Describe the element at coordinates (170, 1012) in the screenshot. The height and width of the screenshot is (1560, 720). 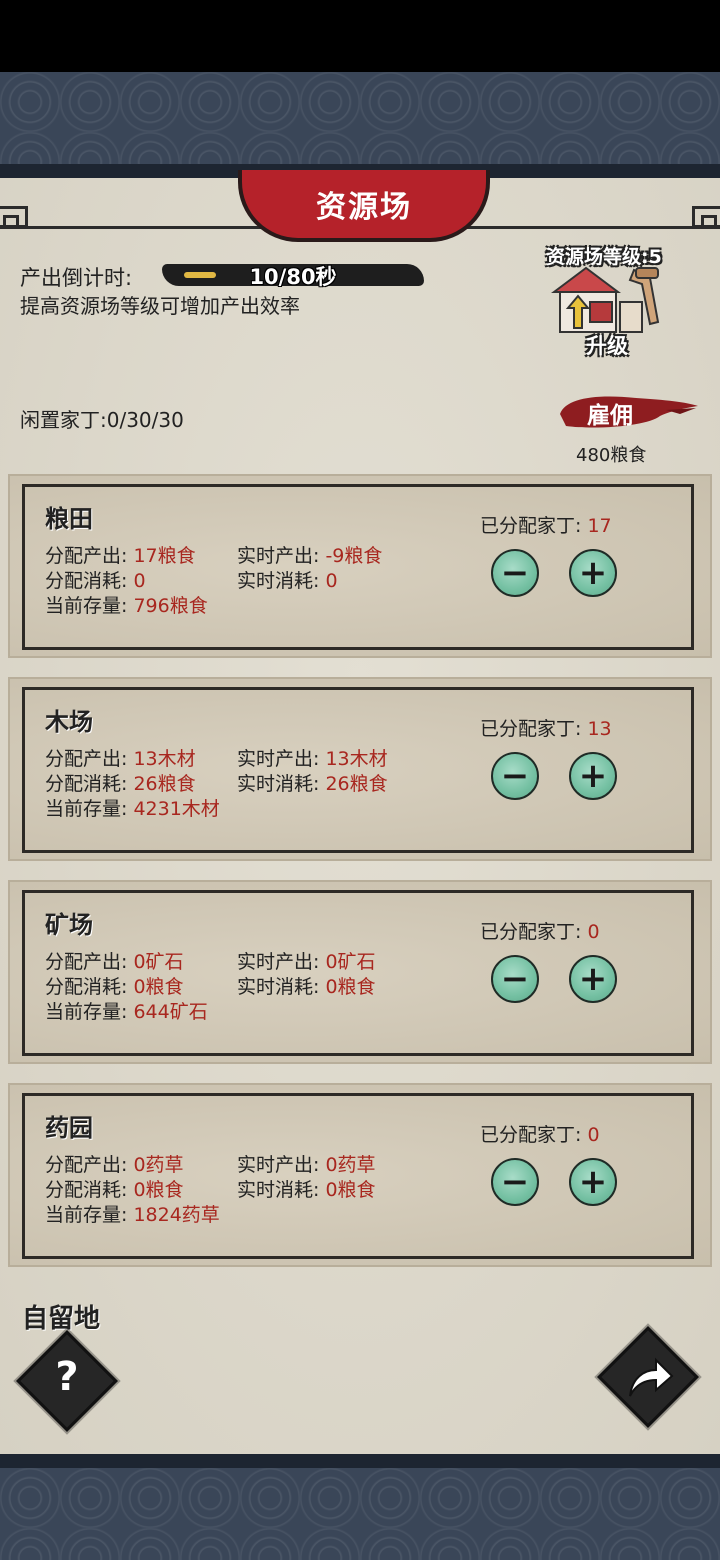
I see `stock-value: 644矿石` at that location.